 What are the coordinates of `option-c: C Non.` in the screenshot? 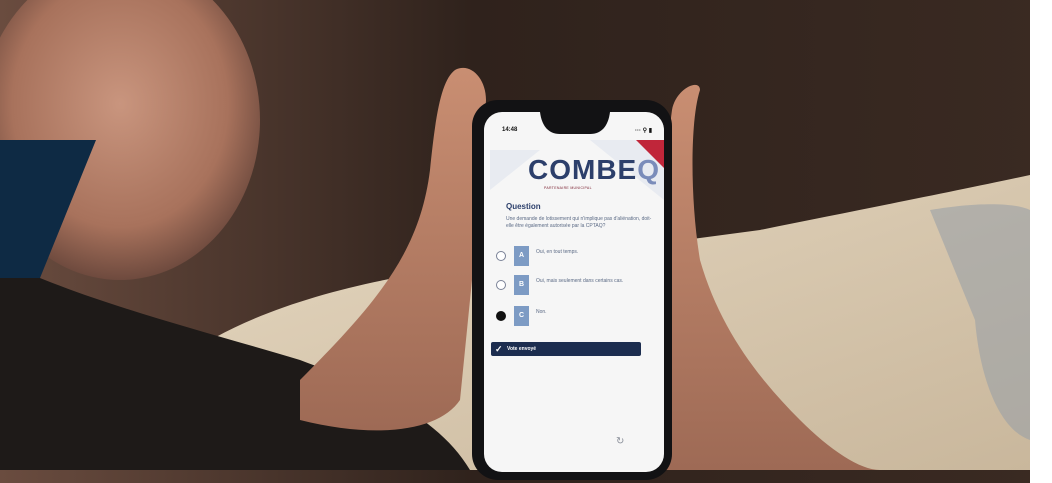 It's located at (576, 317).